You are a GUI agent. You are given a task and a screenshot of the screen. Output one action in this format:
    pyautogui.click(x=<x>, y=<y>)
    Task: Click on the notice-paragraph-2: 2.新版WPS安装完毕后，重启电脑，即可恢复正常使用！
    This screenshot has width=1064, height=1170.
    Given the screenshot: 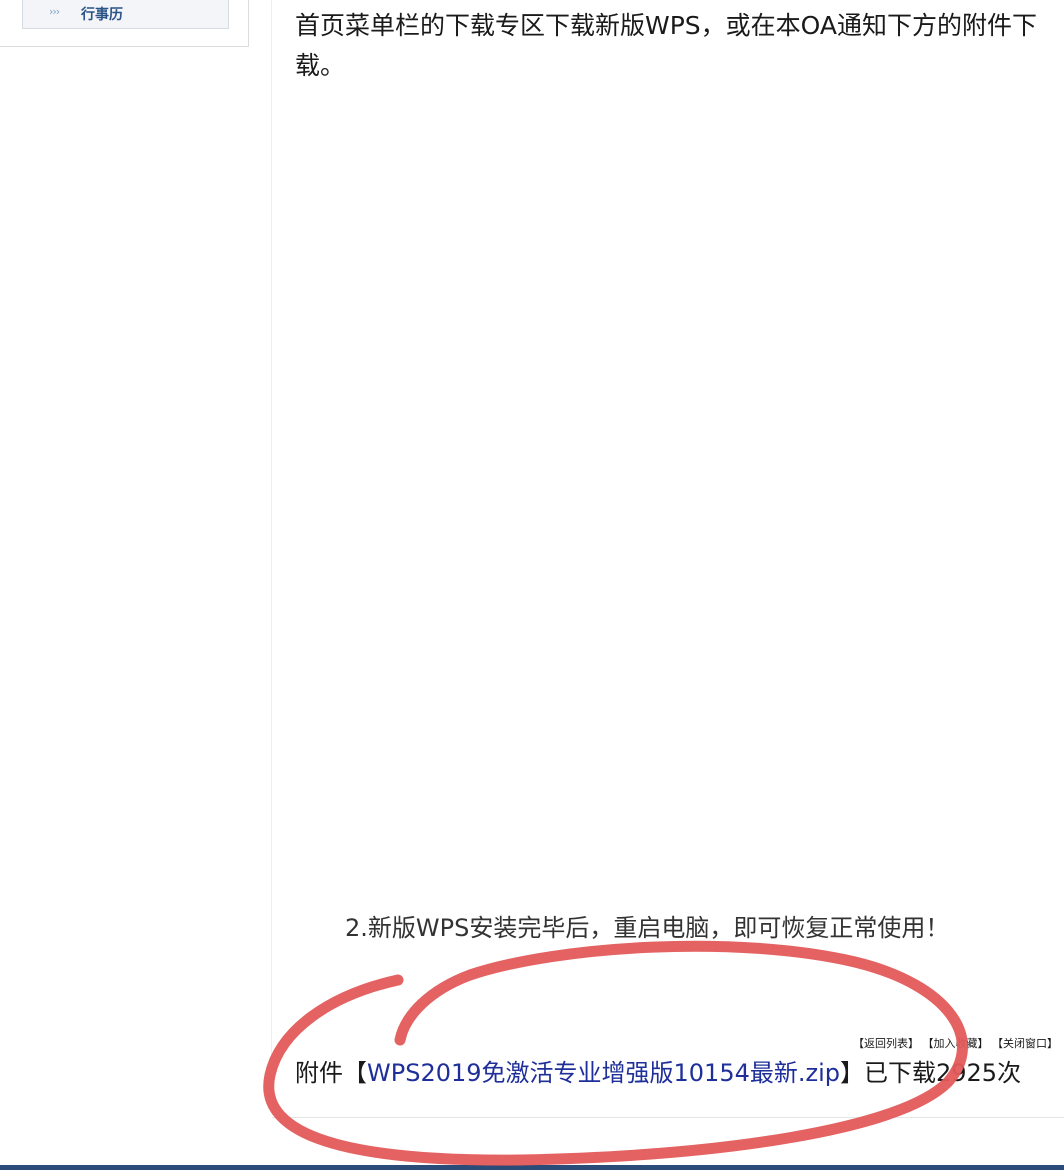 What is the action you would take?
    pyautogui.click(x=647, y=928)
    